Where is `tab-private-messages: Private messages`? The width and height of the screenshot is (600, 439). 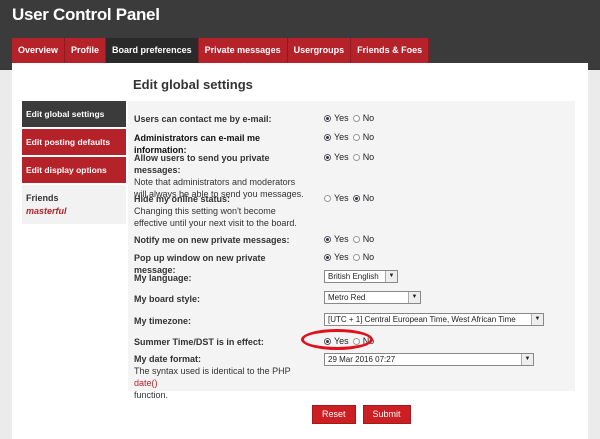
tab-private-messages: Private messages is located at coordinates (243, 50).